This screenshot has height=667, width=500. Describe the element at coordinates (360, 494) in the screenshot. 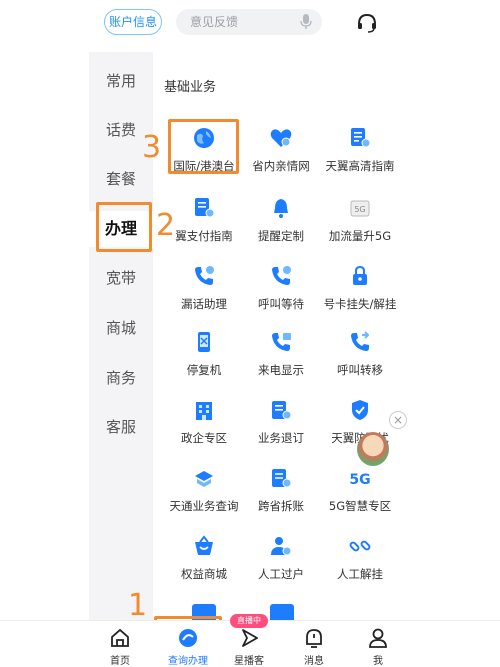

I see `service-5g-smart-zone: 5G 5G智慧专区` at that location.